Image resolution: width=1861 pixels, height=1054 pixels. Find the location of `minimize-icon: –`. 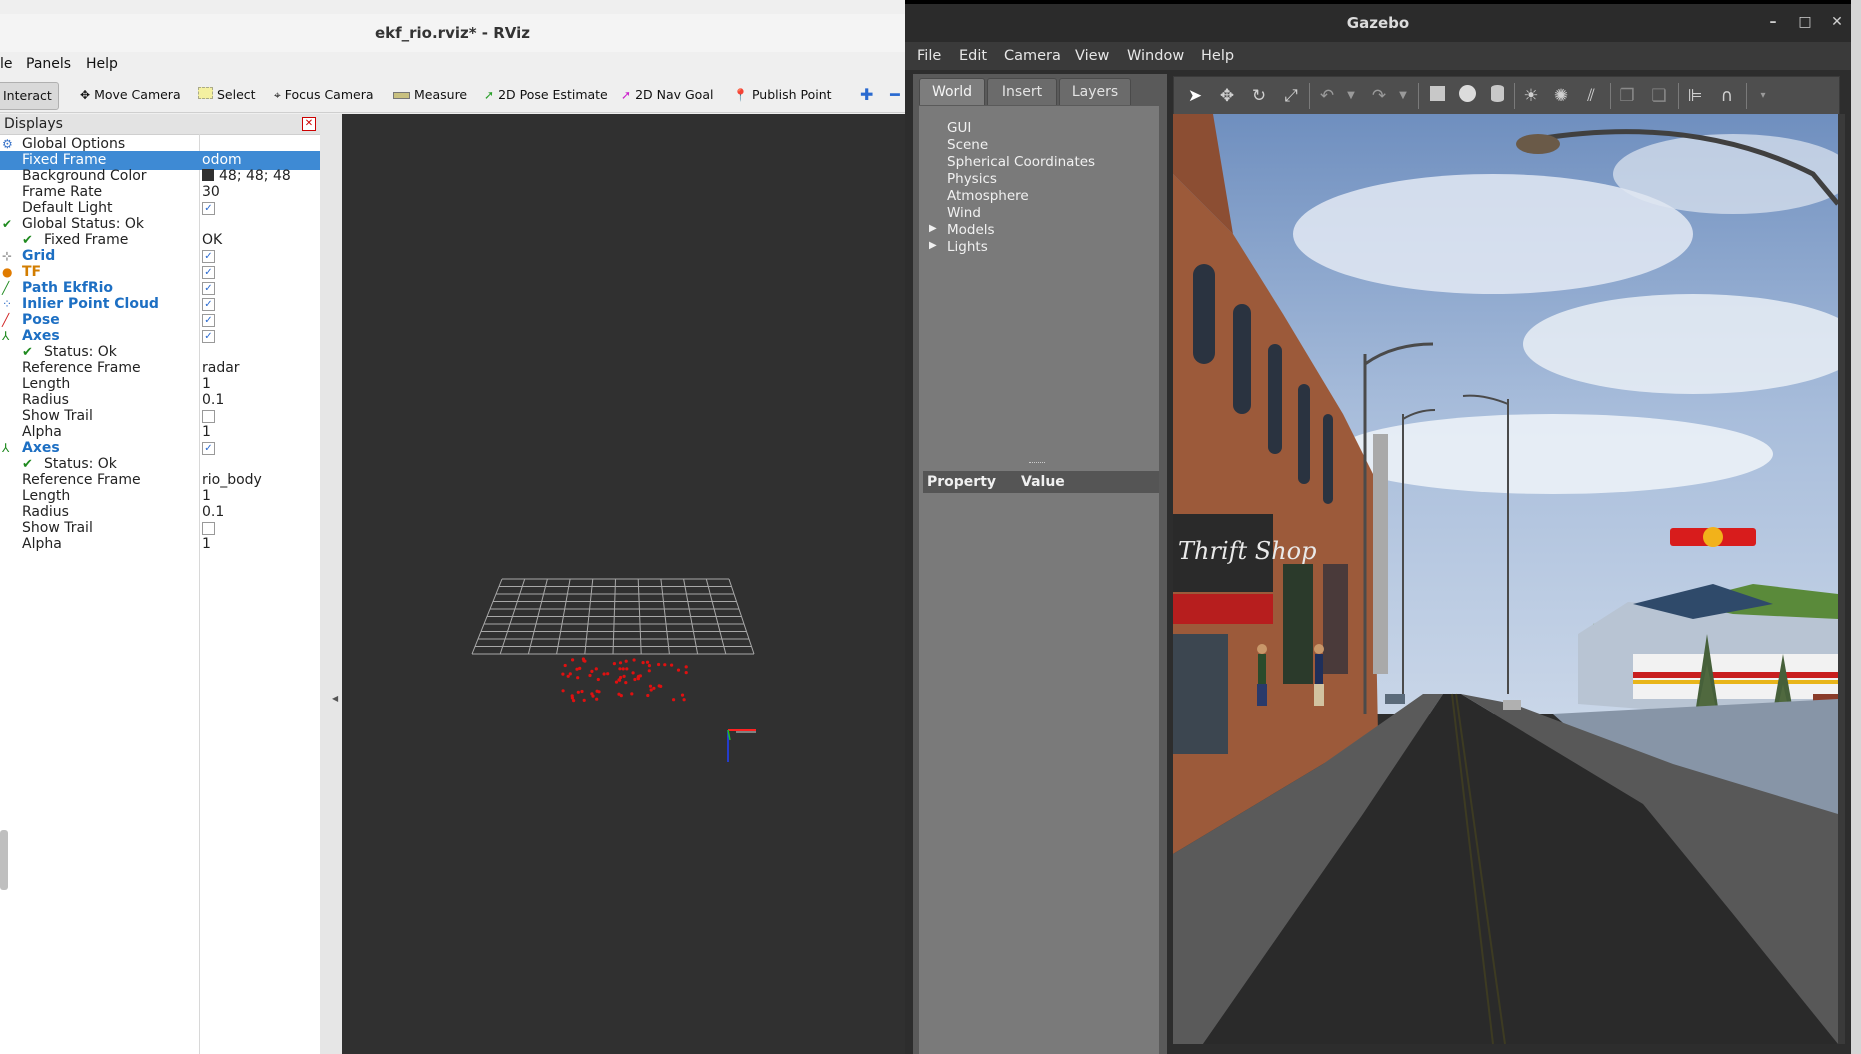

minimize-icon: – is located at coordinates (1773, 22).